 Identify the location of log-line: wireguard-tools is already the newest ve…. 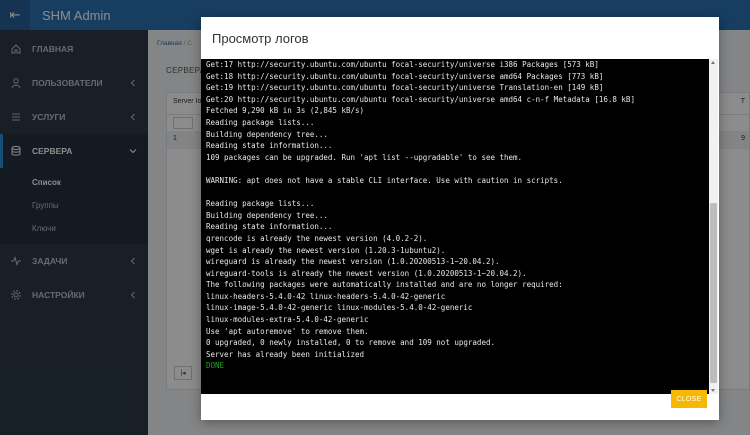
(366, 273).